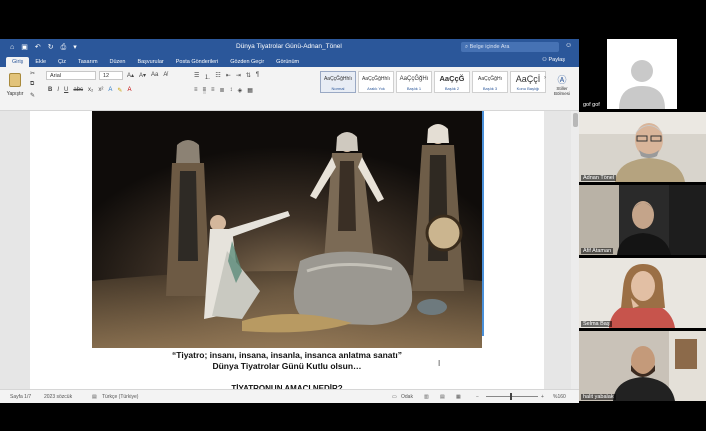 This screenshot has height=431, width=706. Describe the element at coordinates (394, 397) in the screenshot. I see `focus-icon: ▭` at that location.